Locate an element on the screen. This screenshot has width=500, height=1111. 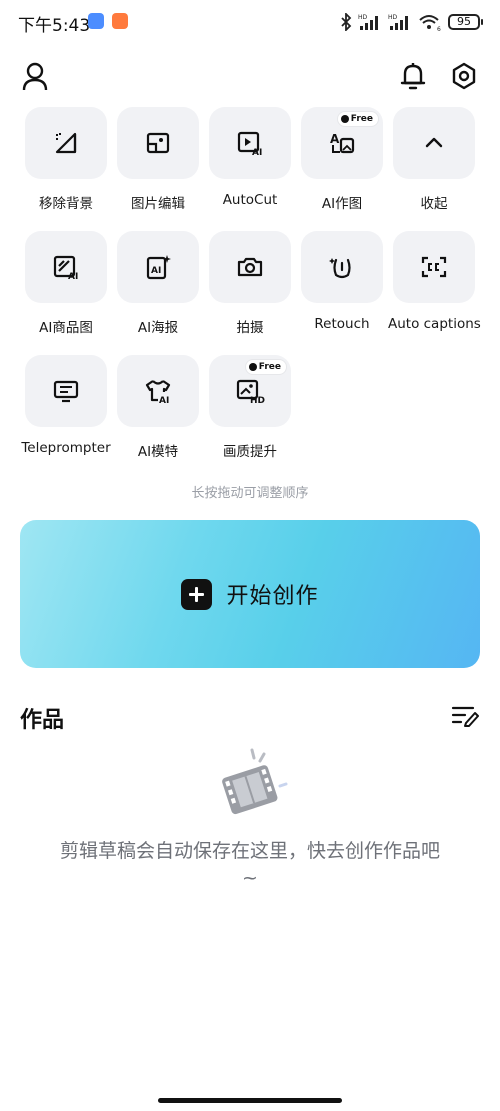
tool-collapse: 收起 is located at coordinates (434, 159).